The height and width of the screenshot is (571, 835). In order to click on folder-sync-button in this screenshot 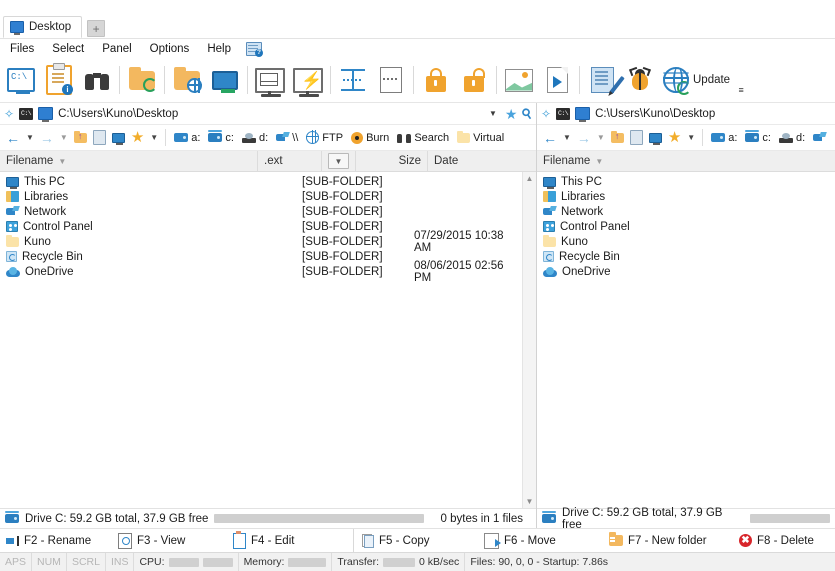, I will do `click(142, 80)`.